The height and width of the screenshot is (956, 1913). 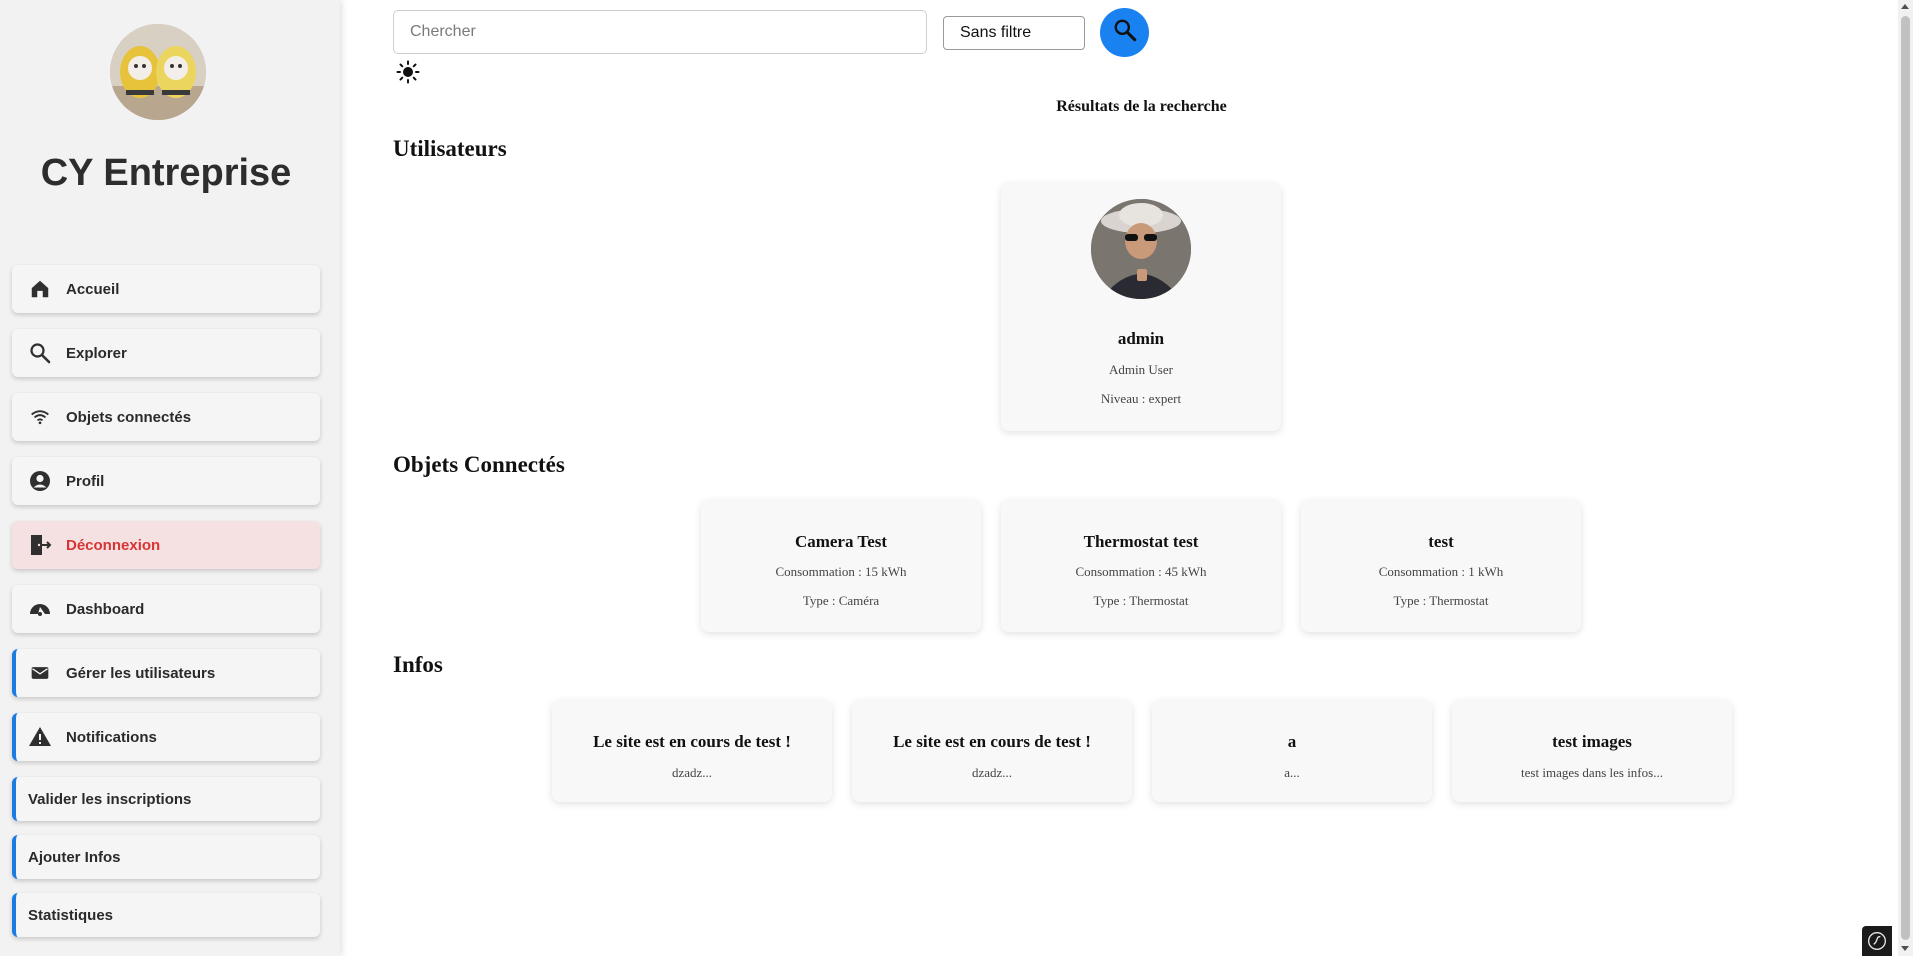 I want to click on object-consumption: Consommation : 45 kWh, so click(x=1141, y=571).